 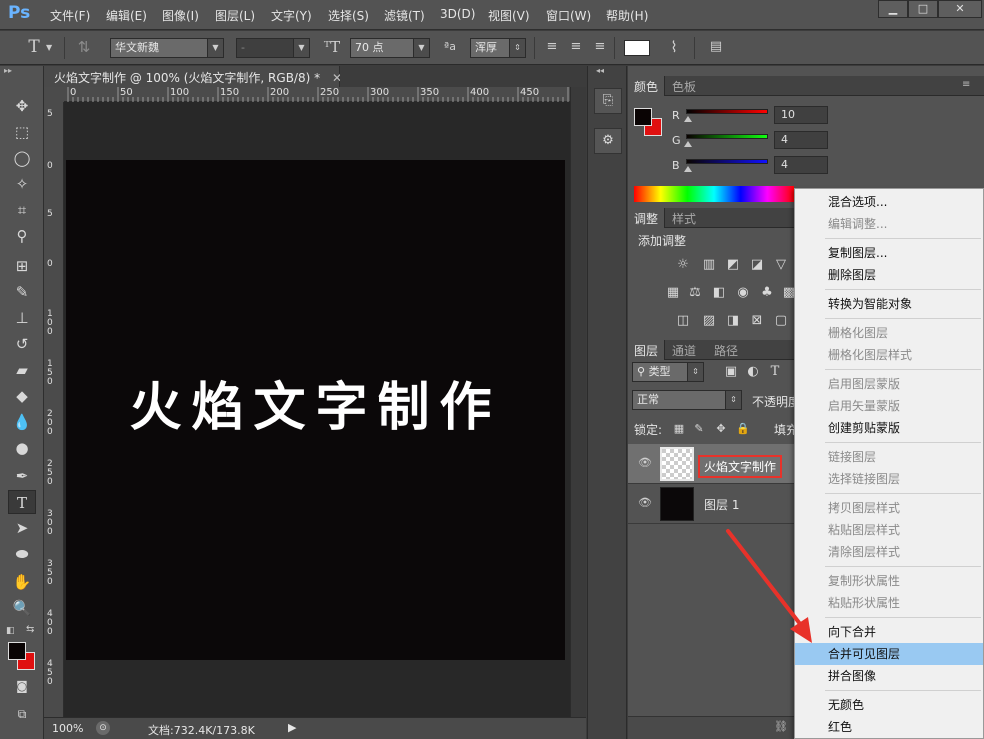 What do you see at coordinates (291, 15) in the screenshot?
I see `menu-type: 文字(Y)` at bounding box center [291, 15].